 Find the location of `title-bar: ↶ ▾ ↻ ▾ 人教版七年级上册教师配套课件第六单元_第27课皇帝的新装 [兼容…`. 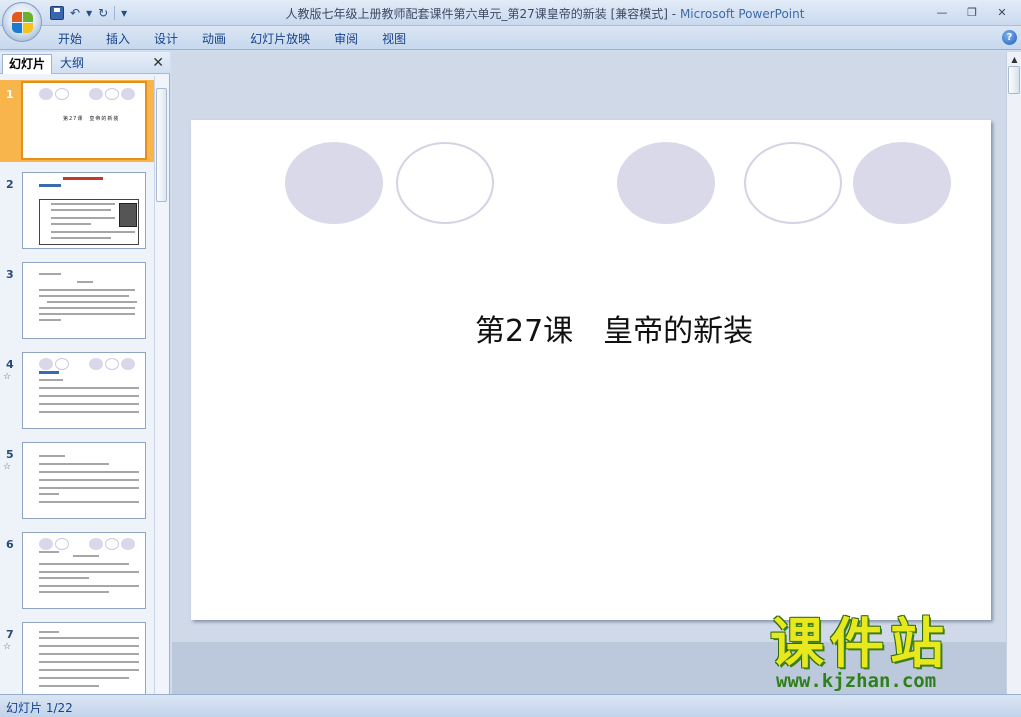

title-bar: ↶ ▾ ↻ ▾ 人教版七年级上册教师配套课件第六单元_第27课皇帝的新装 [兼容… is located at coordinates (510, 13).